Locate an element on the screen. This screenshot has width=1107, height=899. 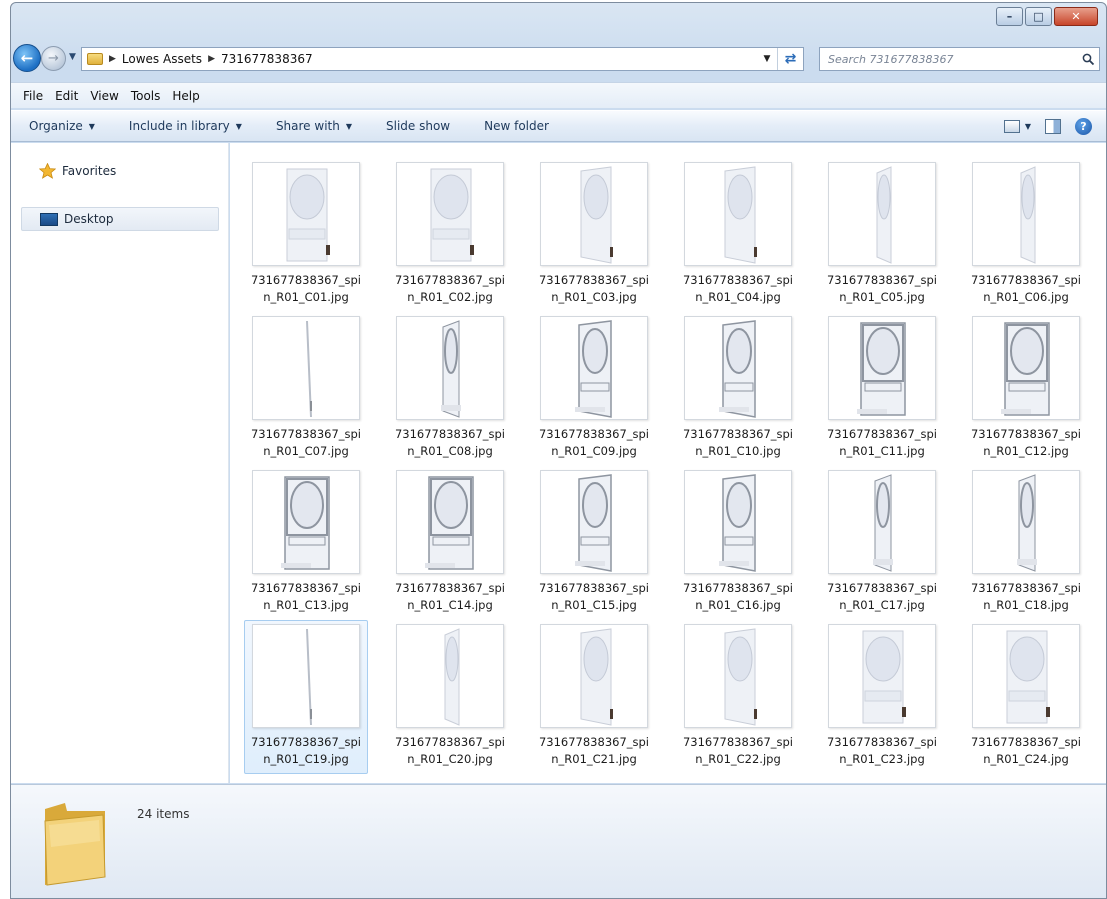
nav-favorites-label: Favorites is located at coordinates (89, 171).